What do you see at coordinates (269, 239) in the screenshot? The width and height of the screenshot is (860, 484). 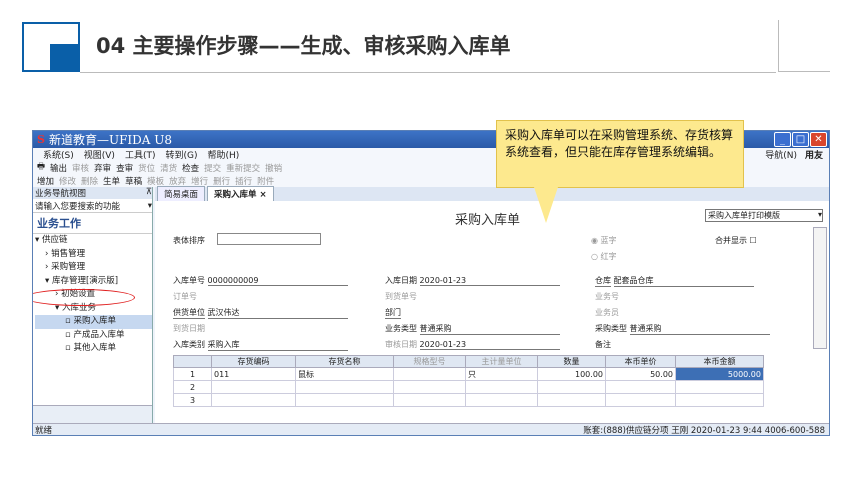 I see `sort-select` at bounding box center [269, 239].